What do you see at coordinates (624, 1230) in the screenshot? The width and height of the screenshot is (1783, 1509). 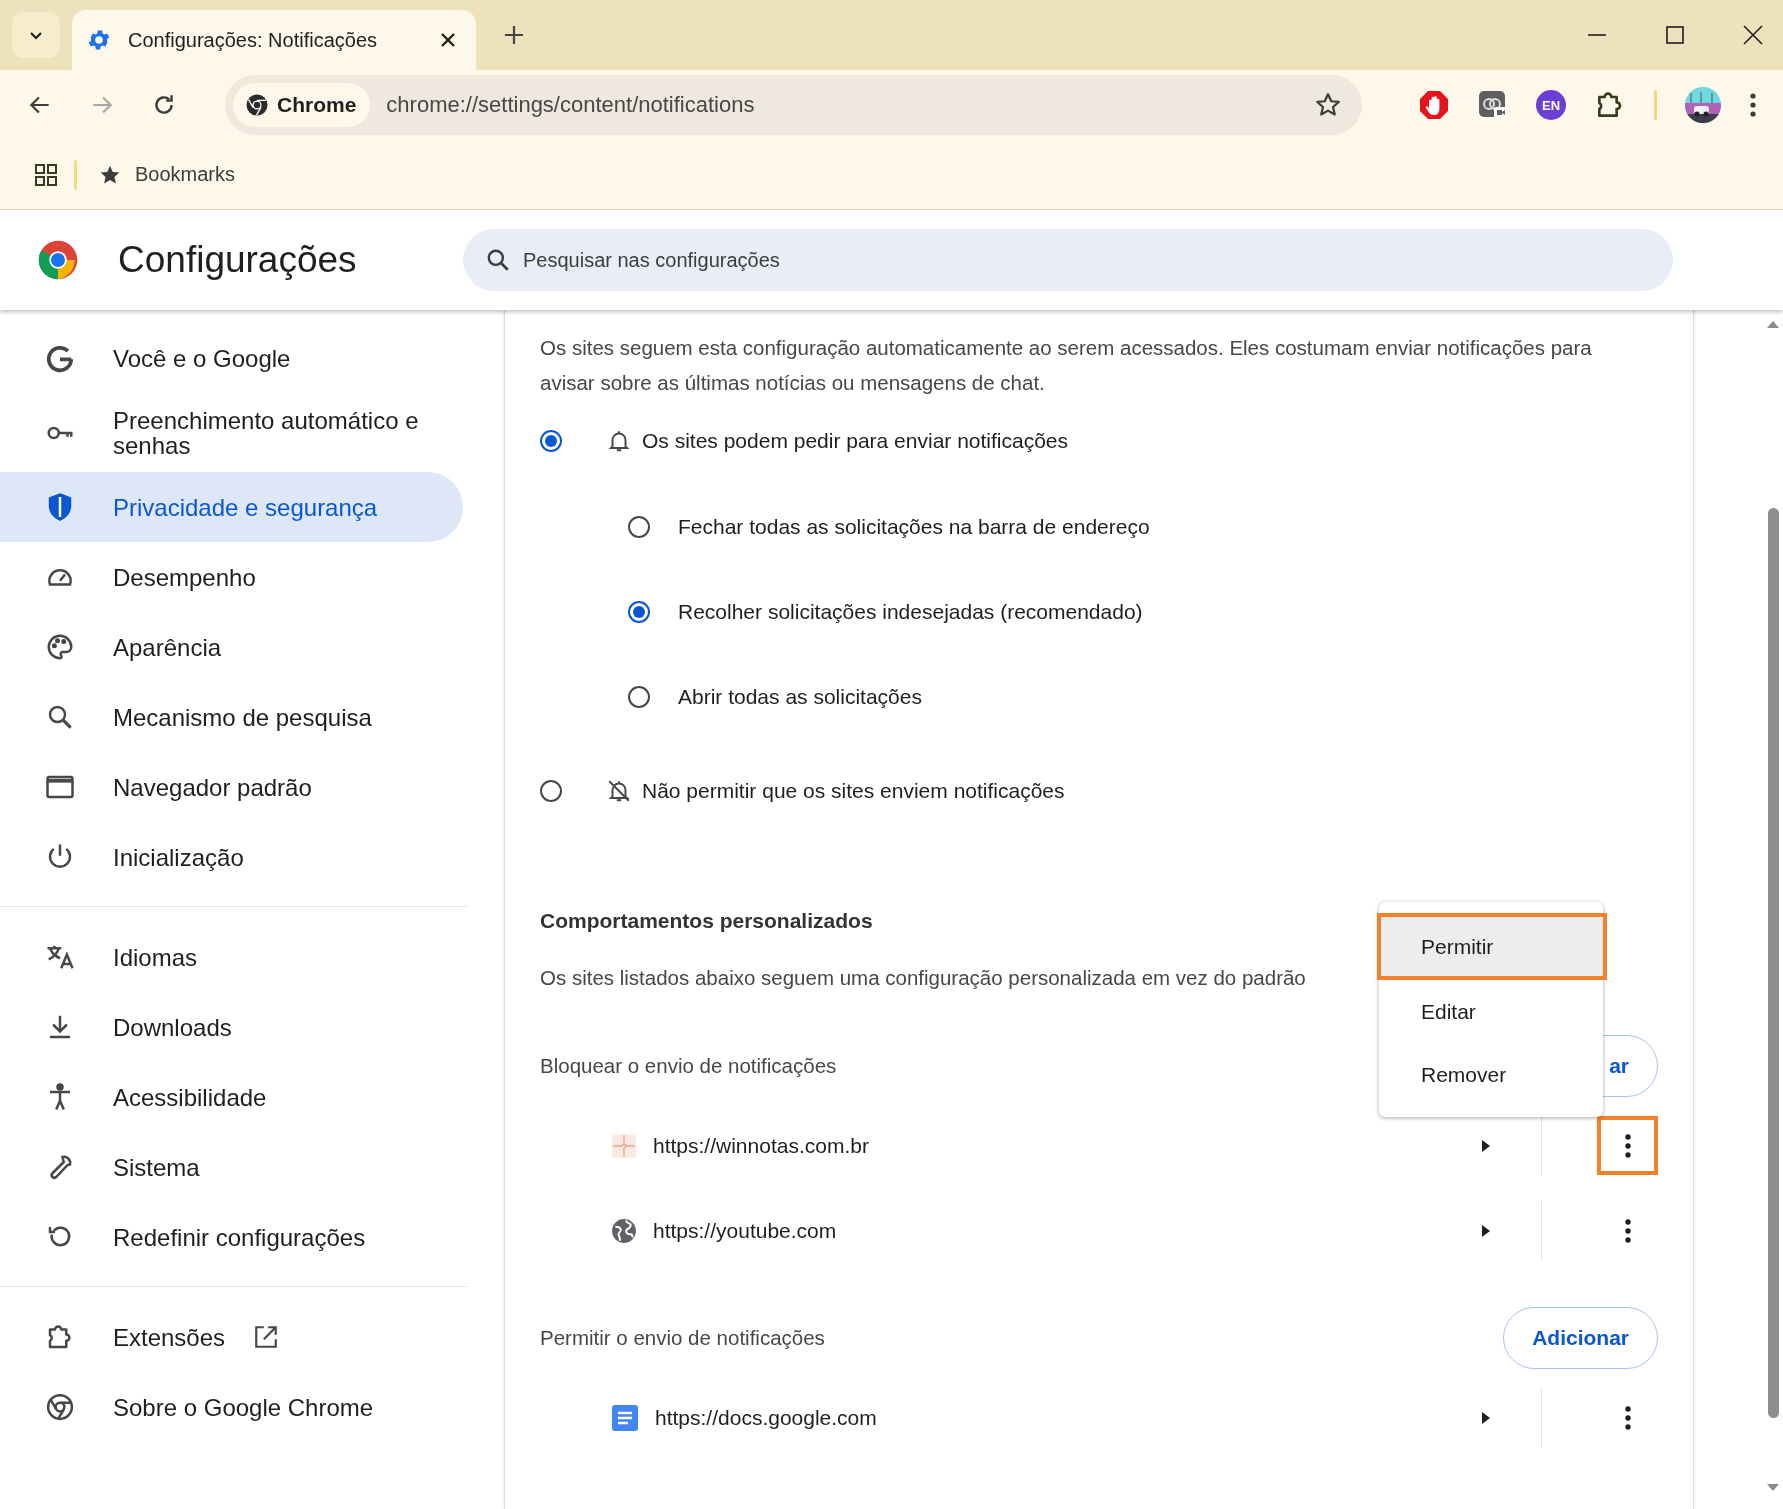 I see `globe-icon` at bounding box center [624, 1230].